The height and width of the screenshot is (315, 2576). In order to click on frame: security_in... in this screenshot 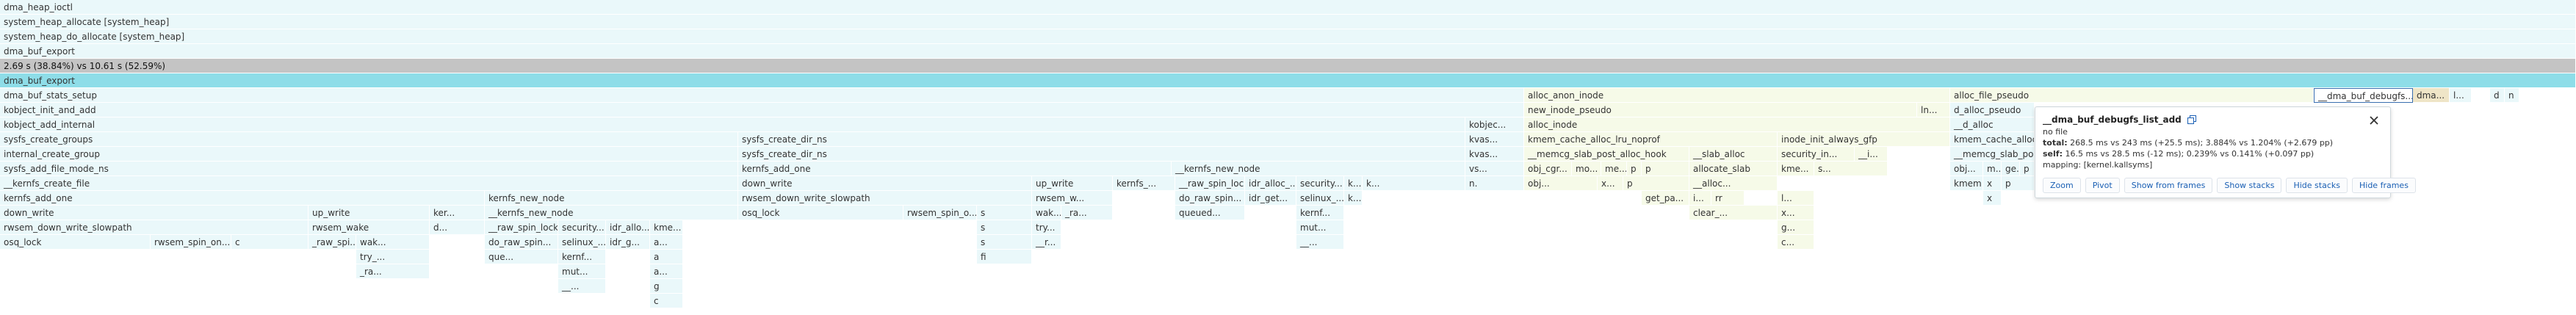, I will do `click(1816, 154)`.